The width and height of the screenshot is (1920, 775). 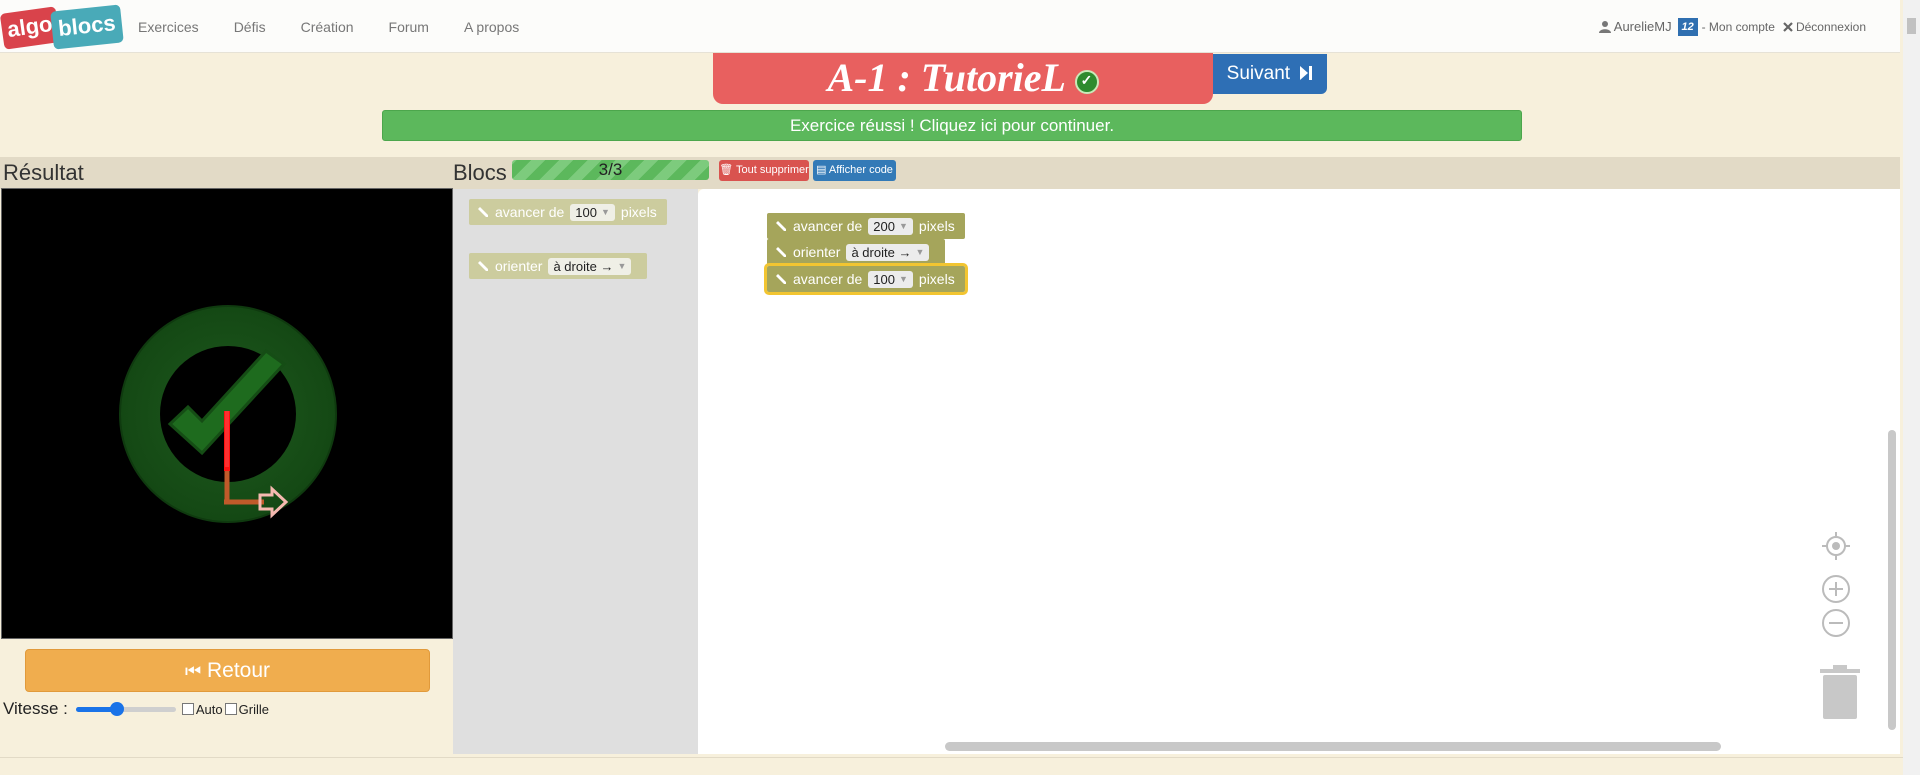 What do you see at coordinates (239, 670) in the screenshot?
I see `back-label: Retour` at bounding box center [239, 670].